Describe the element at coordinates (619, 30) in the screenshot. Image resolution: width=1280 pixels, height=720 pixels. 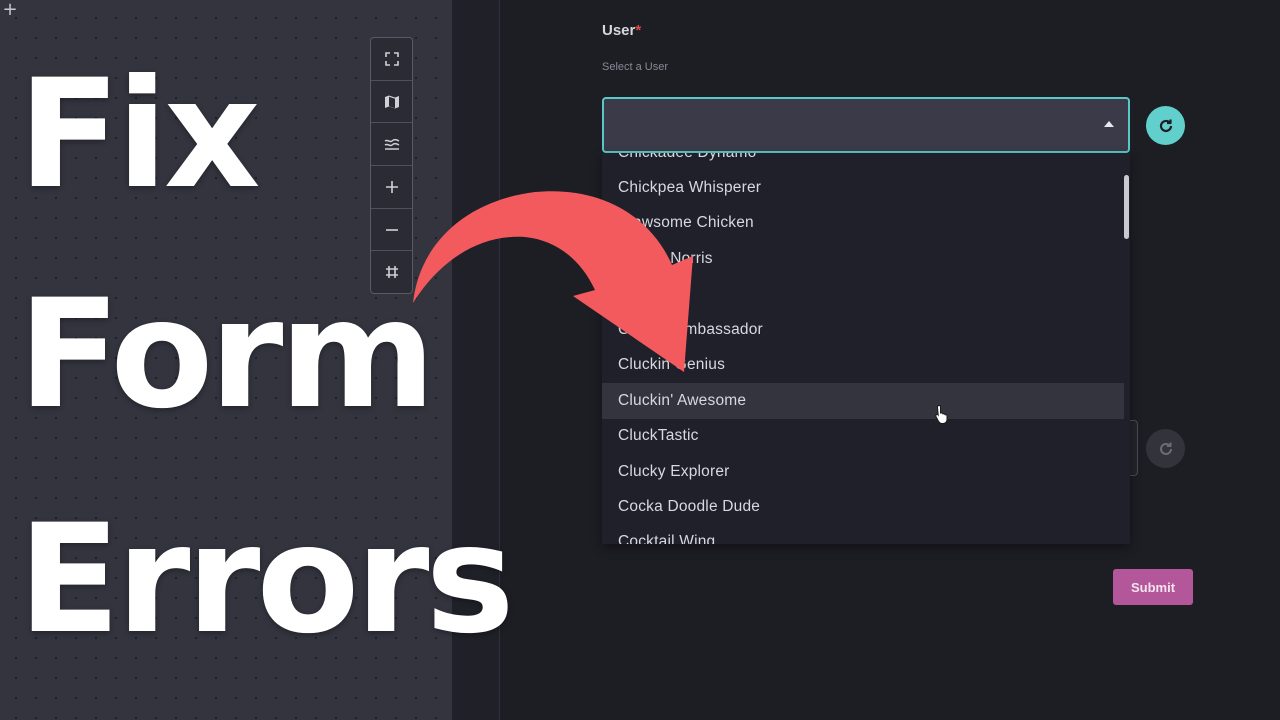
I see `user-label-text: User` at that location.